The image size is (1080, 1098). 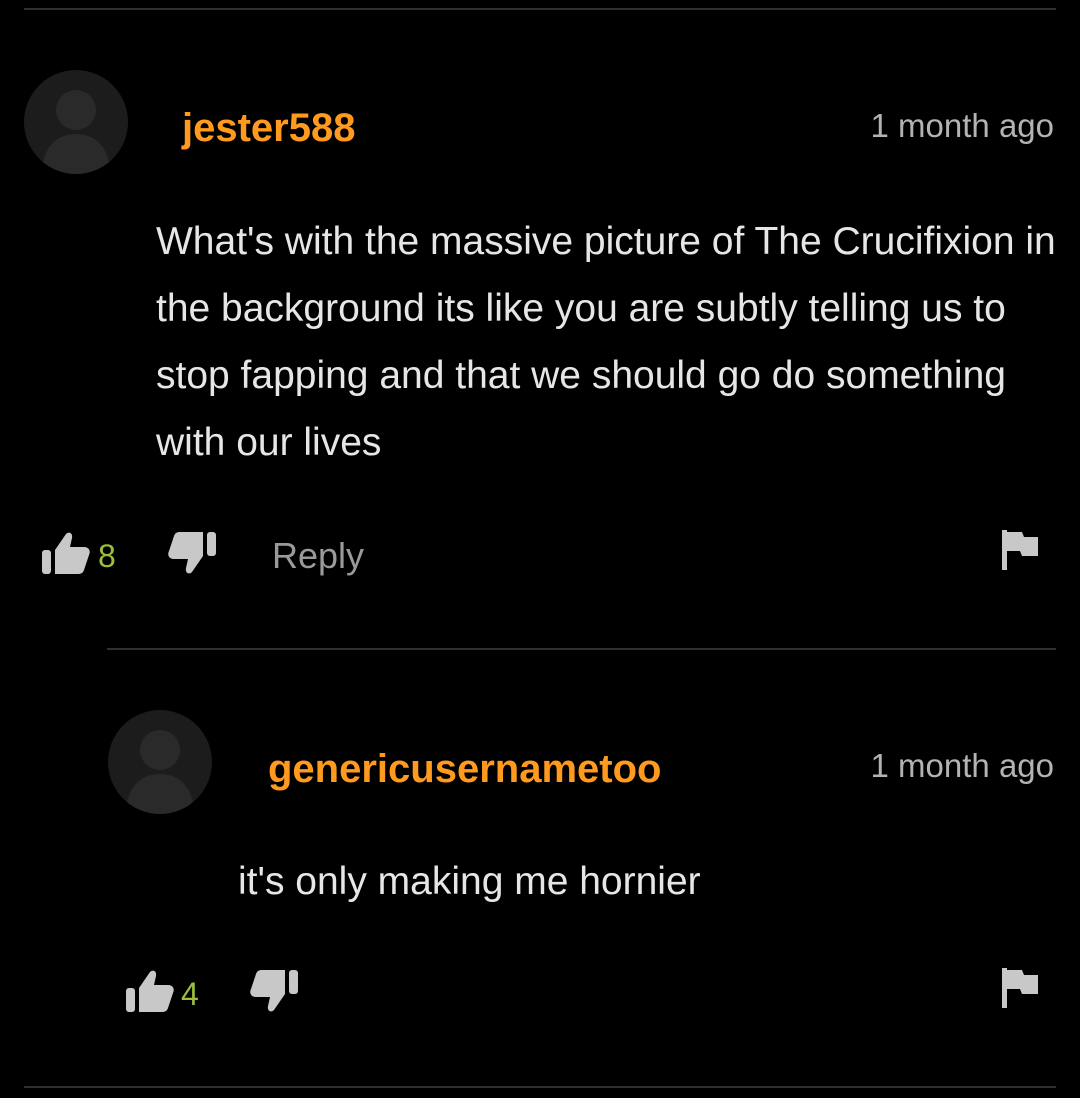 What do you see at coordinates (268, 128) in the screenshot?
I see `comment-username: jester588` at bounding box center [268, 128].